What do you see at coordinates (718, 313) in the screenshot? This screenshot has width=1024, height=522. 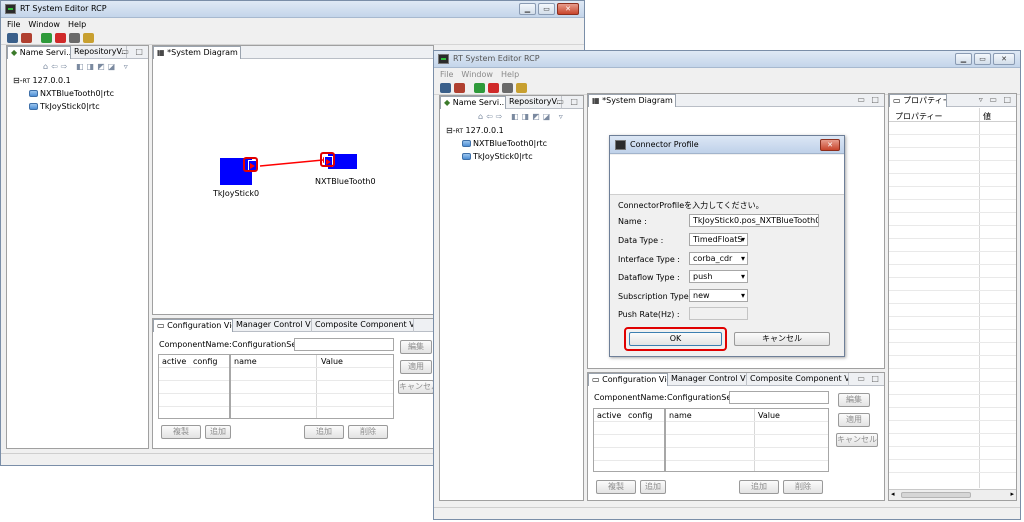 I see `push-rate-field` at bounding box center [718, 313].